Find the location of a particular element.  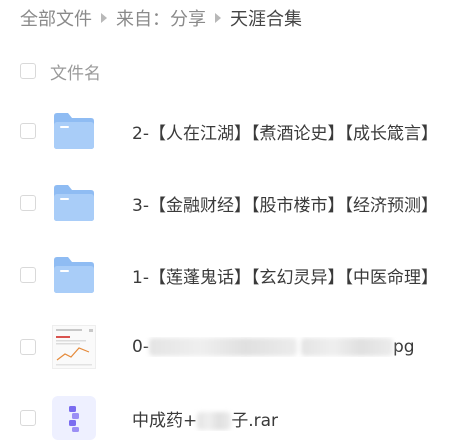

file-row: 中成药+ 子.rar is located at coordinates (247, 418).